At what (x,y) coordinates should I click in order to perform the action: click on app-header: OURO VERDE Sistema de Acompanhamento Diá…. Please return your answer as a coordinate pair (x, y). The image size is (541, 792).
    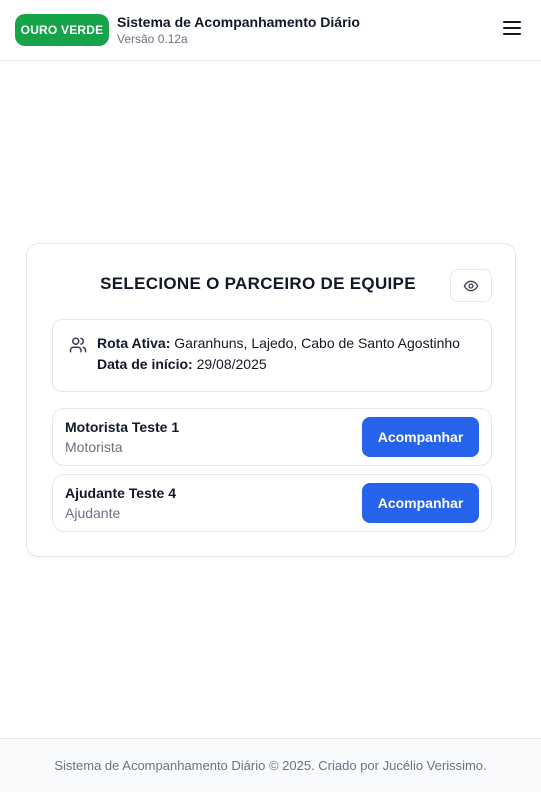
    Looking at the image, I should click on (270, 30).